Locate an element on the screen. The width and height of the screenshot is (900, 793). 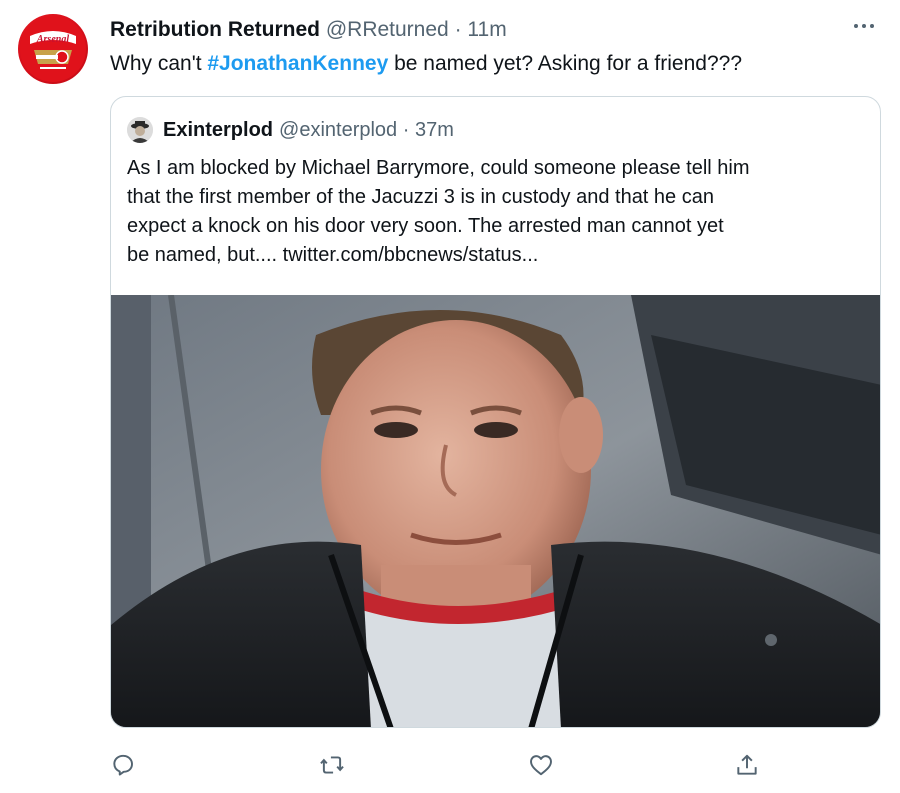
share-button is located at coordinates (747, 765).